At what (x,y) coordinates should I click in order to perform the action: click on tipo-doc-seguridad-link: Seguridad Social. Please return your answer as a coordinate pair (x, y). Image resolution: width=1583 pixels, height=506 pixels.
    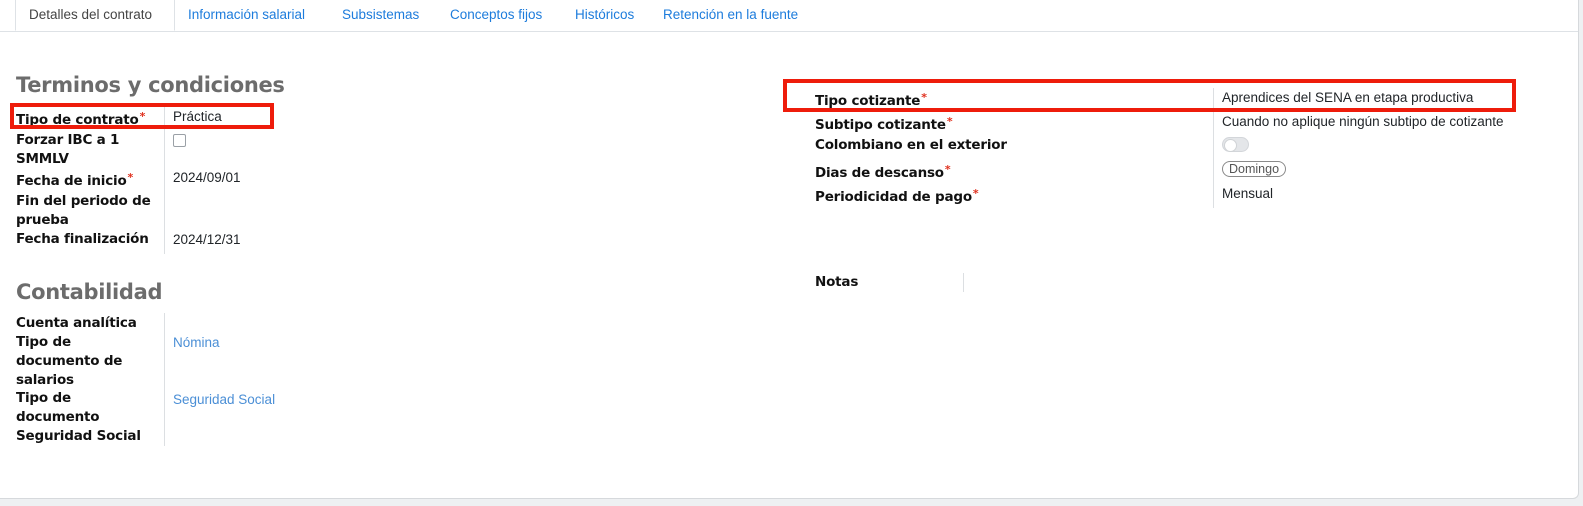
    Looking at the image, I should click on (224, 399).